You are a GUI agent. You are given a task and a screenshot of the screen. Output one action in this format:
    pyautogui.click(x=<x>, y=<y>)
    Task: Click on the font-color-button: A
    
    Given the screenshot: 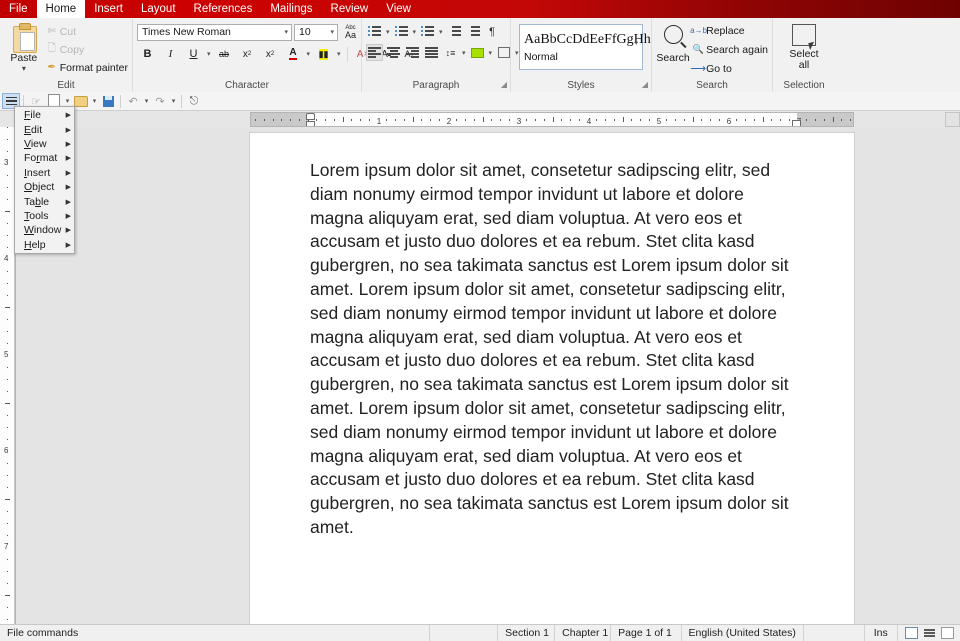 What is the action you would take?
    pyautogui.click(x=293, y=54)
    